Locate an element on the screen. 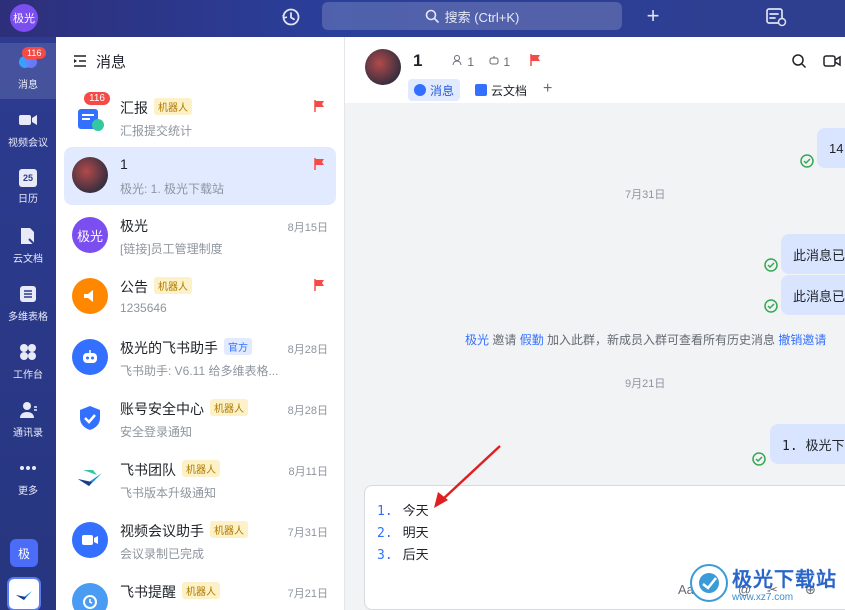  group-avatar is located at coordinates (383, 67).